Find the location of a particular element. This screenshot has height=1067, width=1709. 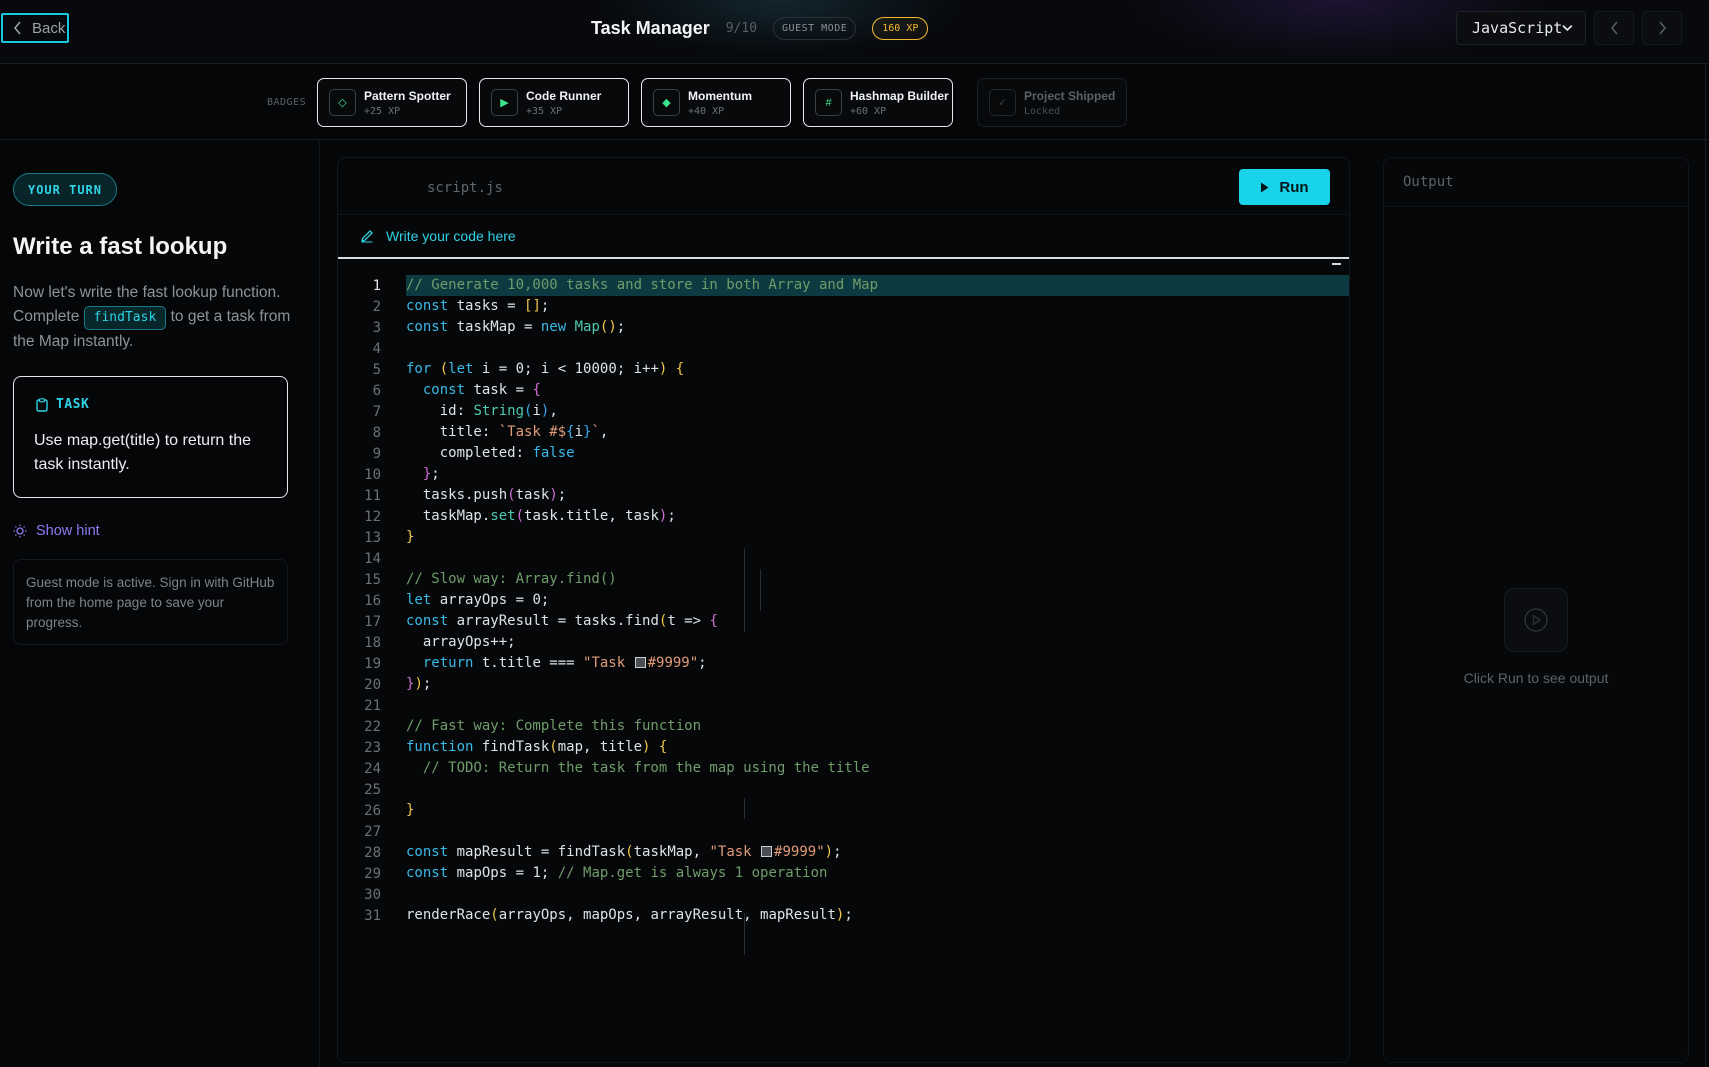

badge-code-runner: ▶ Code Runner +35 XP is located at coordinates (554, 102).